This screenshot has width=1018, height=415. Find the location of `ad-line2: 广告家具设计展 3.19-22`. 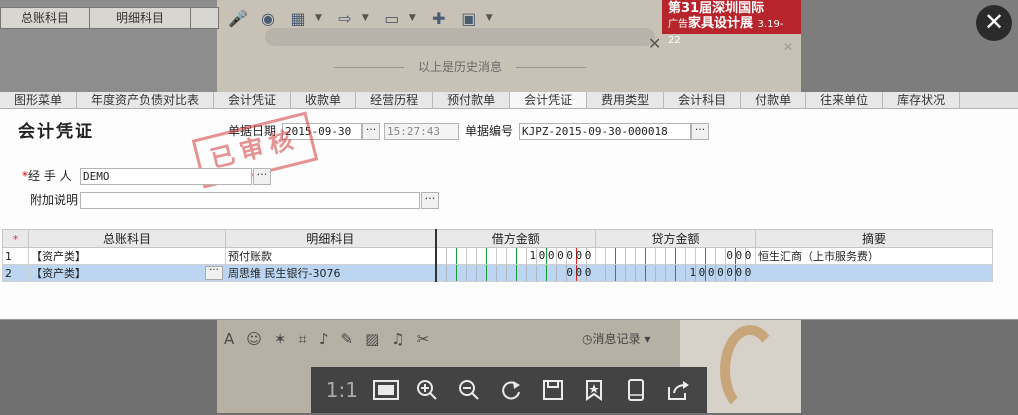

ad-line2: 广告家具设计展 3.19-22 is located at coordinates (731, 32).